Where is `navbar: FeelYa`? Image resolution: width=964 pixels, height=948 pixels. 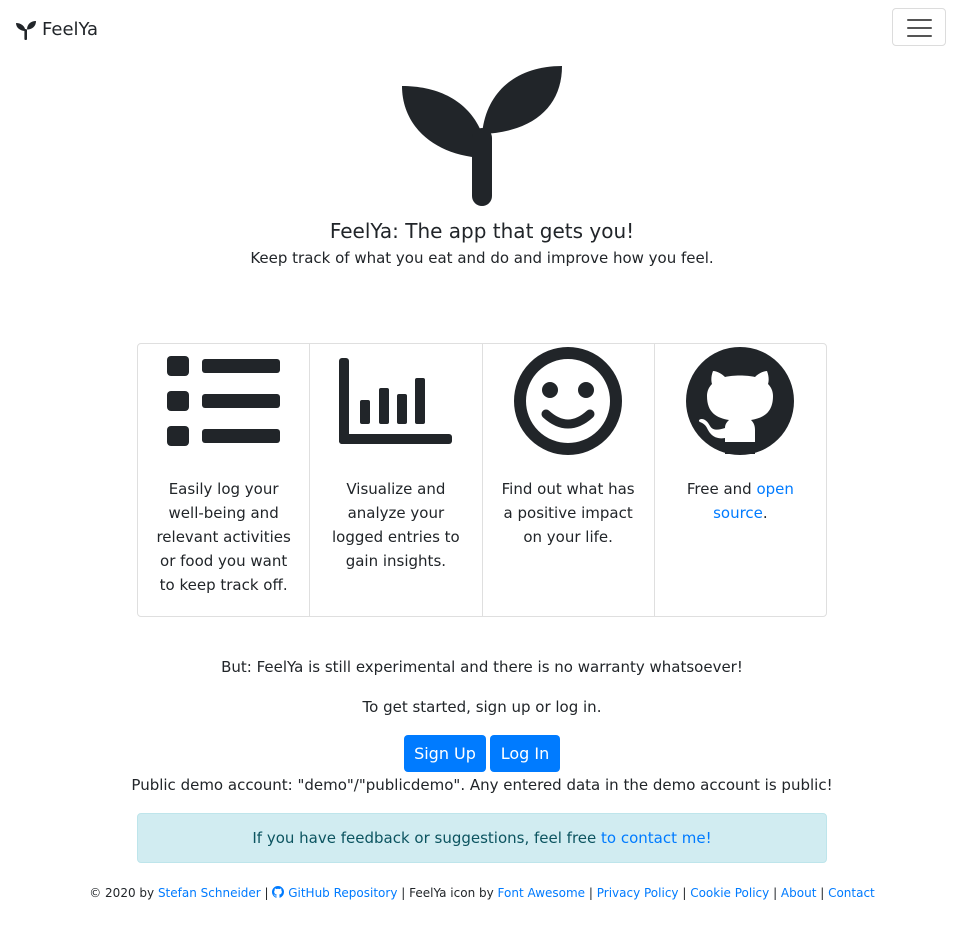
navbar: FeelYa is located at coordinates (482, 30).